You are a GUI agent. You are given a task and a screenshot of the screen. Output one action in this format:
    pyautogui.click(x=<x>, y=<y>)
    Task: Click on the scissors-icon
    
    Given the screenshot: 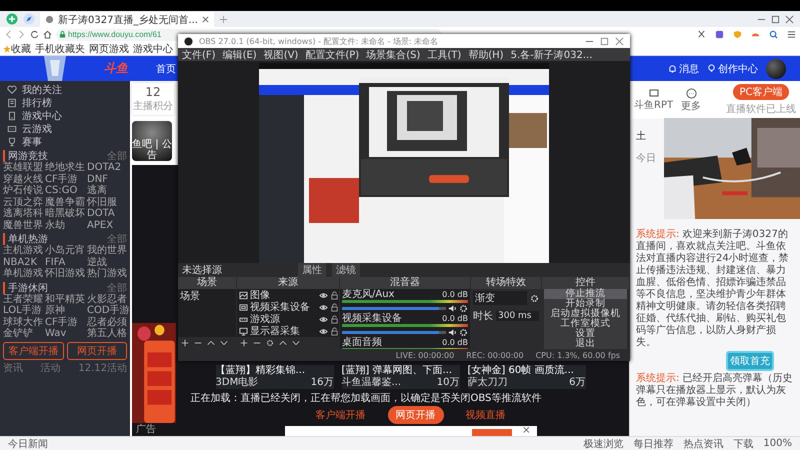 What is the action you would take?
    pyautogui.click(x=701, y=34)
    